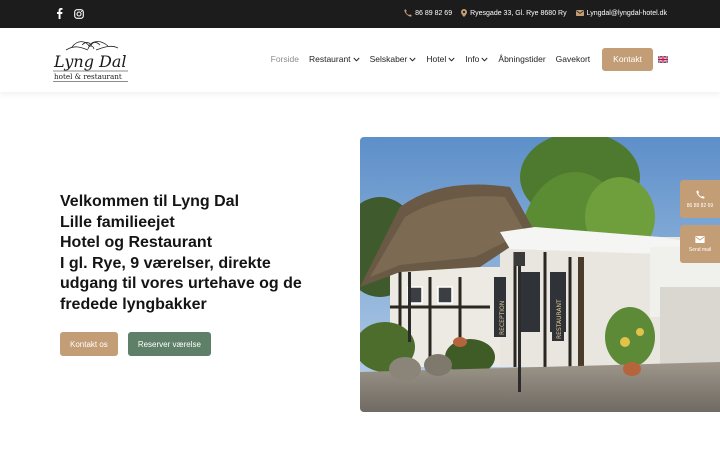 The image size is (720, 450). I want to click on nav-restaurant-label: Restaurant, so click(329, 59).